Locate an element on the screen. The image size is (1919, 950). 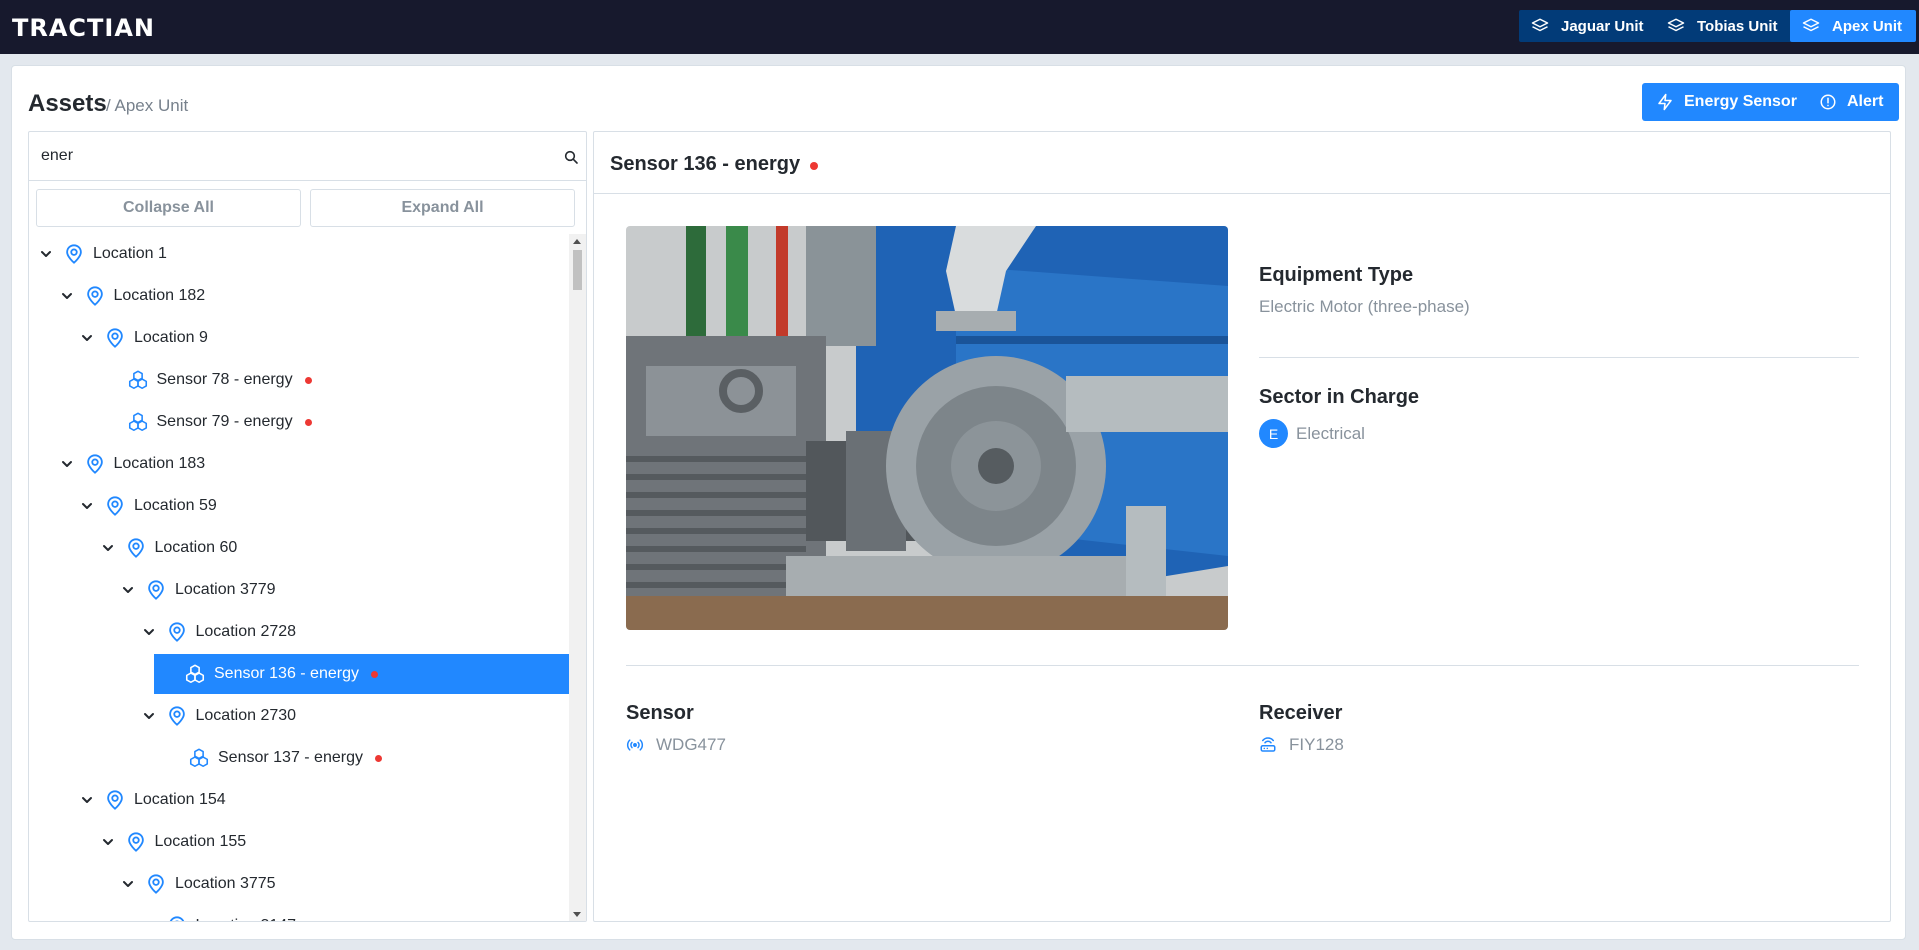
unit-button-jaguar: Jaguar Unit is located at coordinates (1588, 26).